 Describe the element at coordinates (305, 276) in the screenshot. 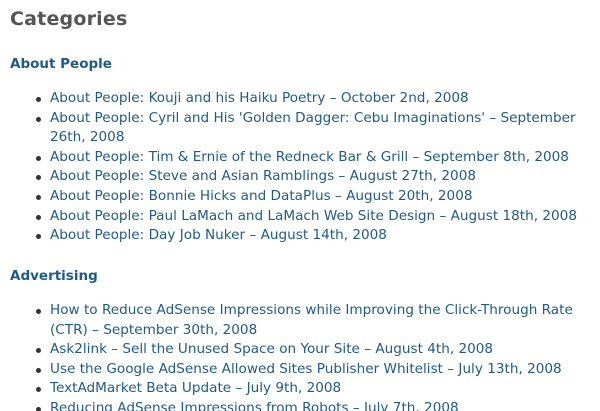

I see `category-heading-advertising: Advertising` at that location.